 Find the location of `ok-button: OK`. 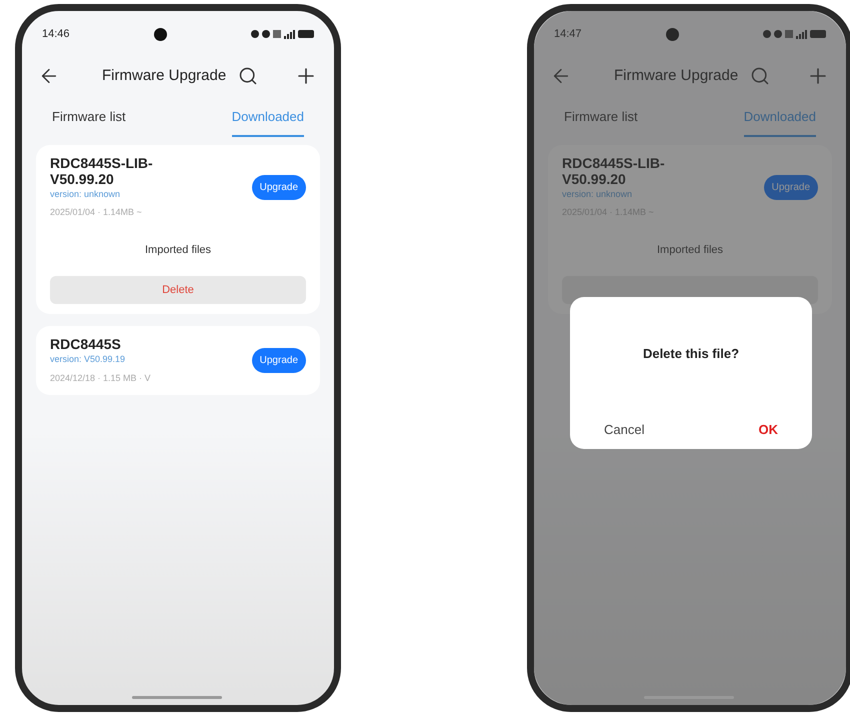

ok-button: OK is located at coordinates (768, 429).